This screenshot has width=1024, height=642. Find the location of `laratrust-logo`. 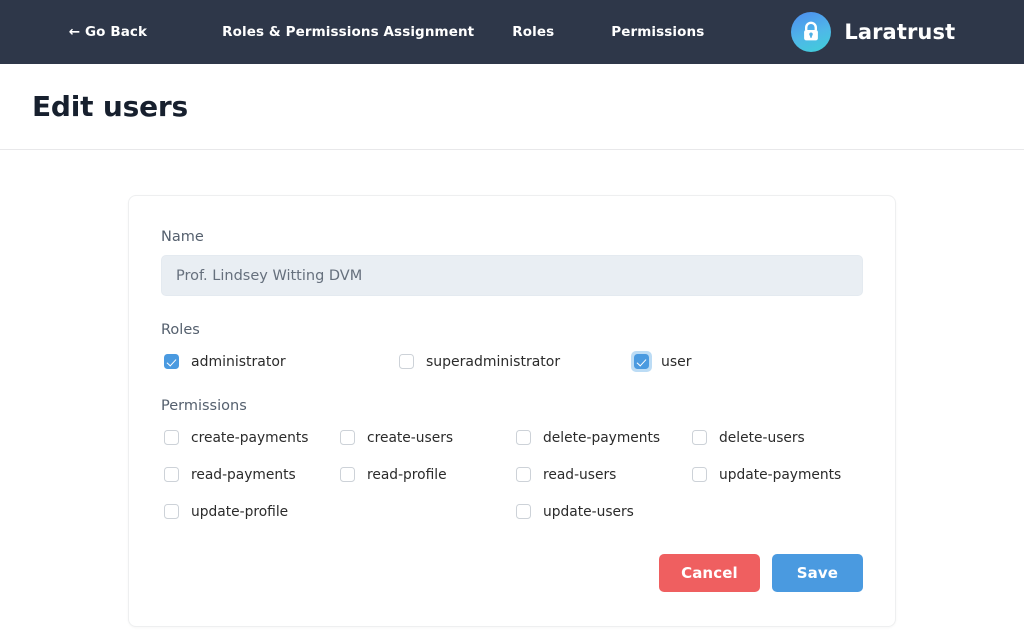

laratrust-logo is located at coordinates (811, 32).